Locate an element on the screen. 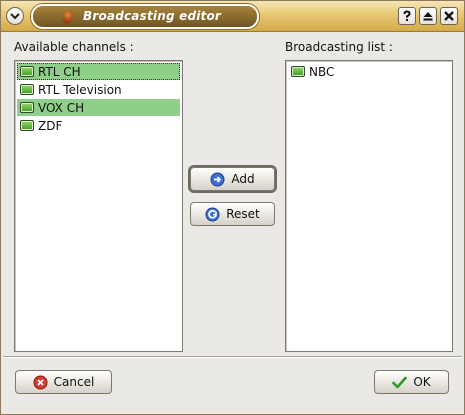  shade-icon is located at coordinates (428, 16).